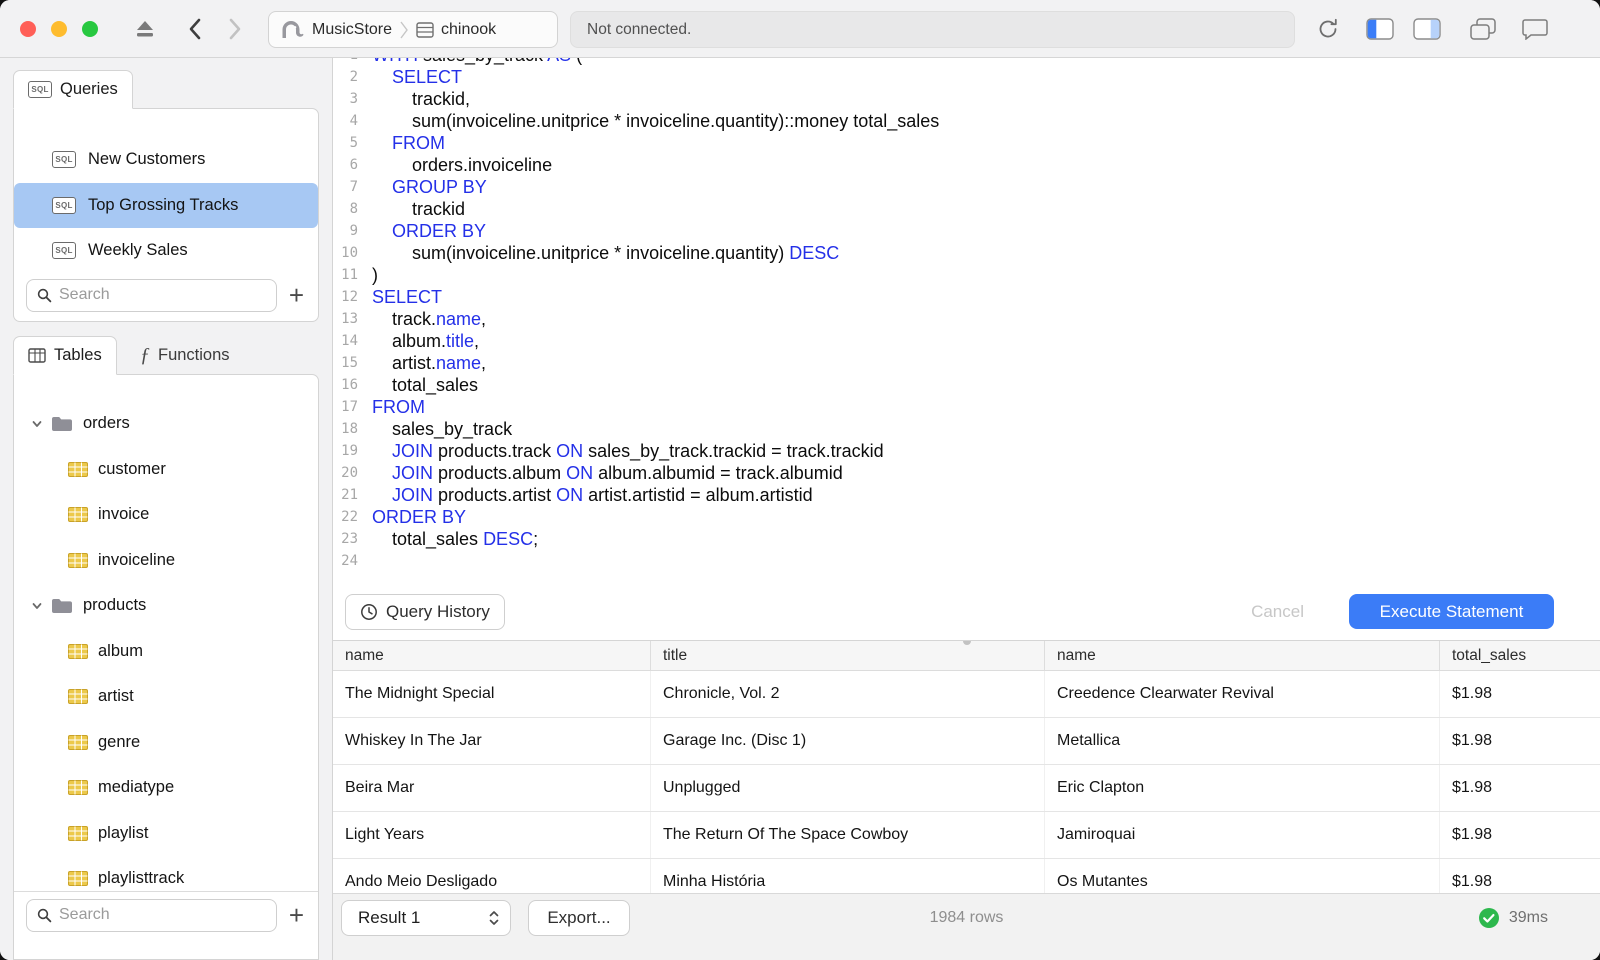 The image size is (1600, 960). I want to click on chevron-right-icon, so click(235, 29).